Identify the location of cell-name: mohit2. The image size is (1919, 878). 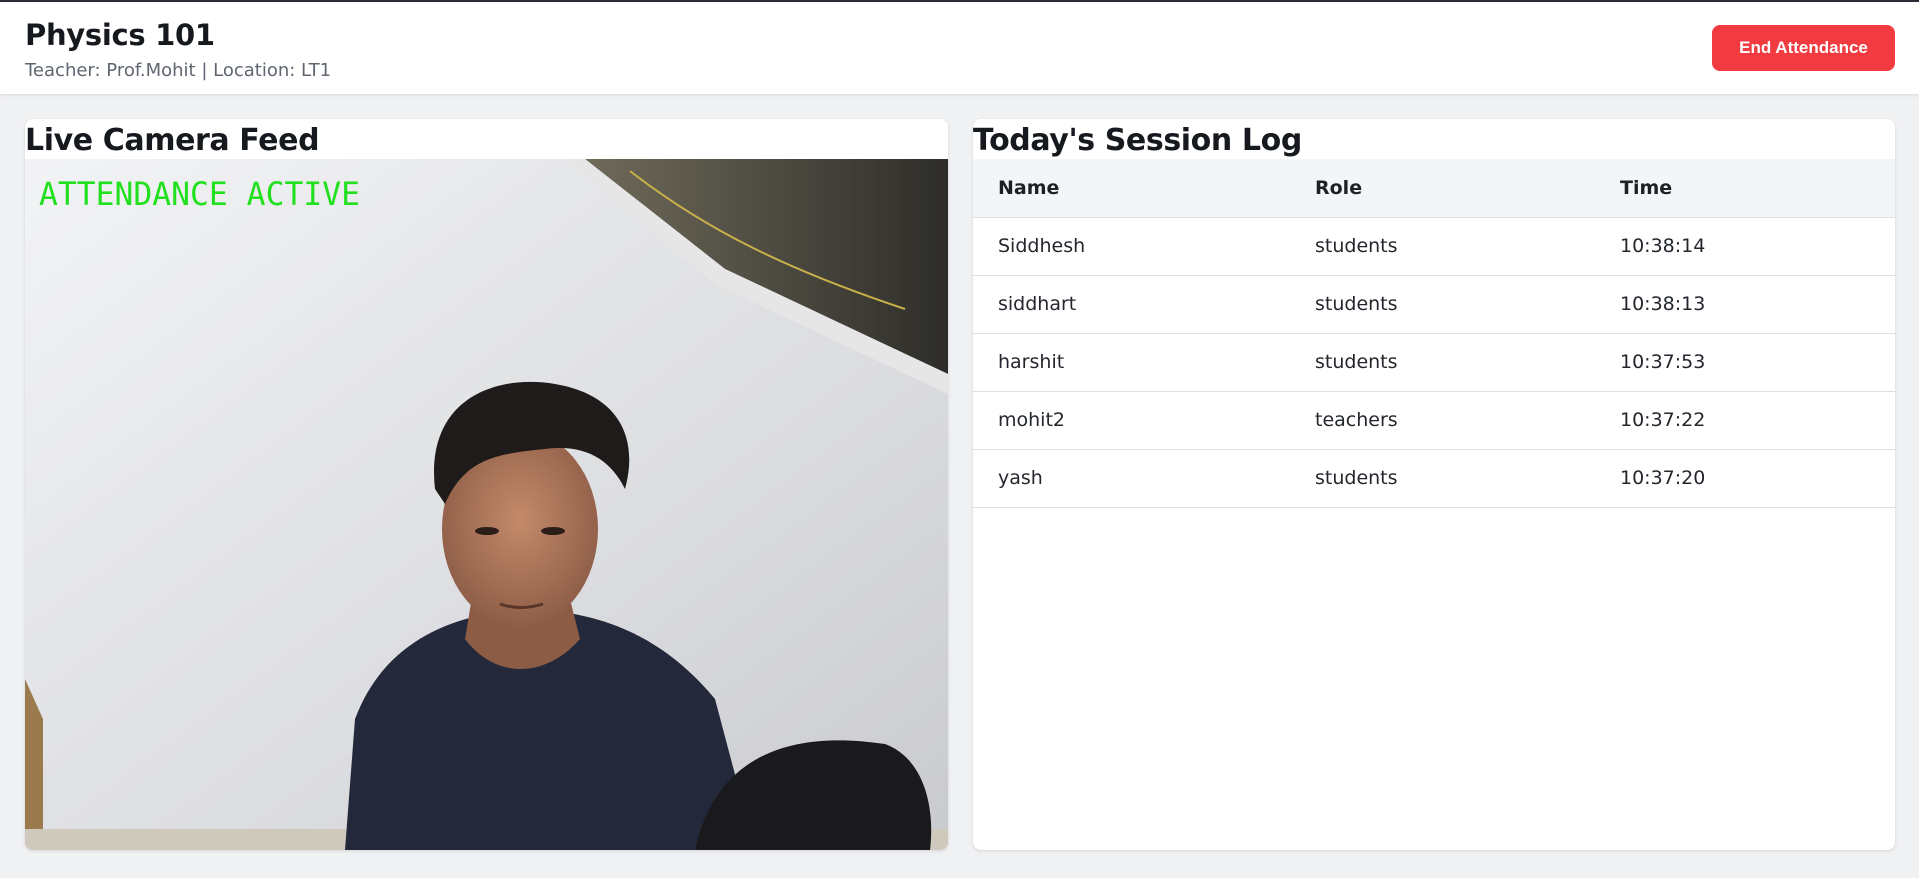
(1131, 420).